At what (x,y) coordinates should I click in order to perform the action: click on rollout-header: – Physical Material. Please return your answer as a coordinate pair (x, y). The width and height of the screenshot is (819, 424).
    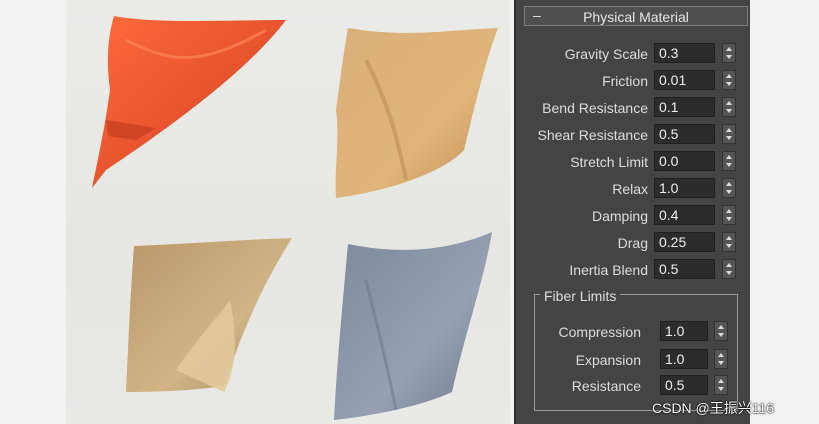
    Looking at the image, I should click on (636, 16).